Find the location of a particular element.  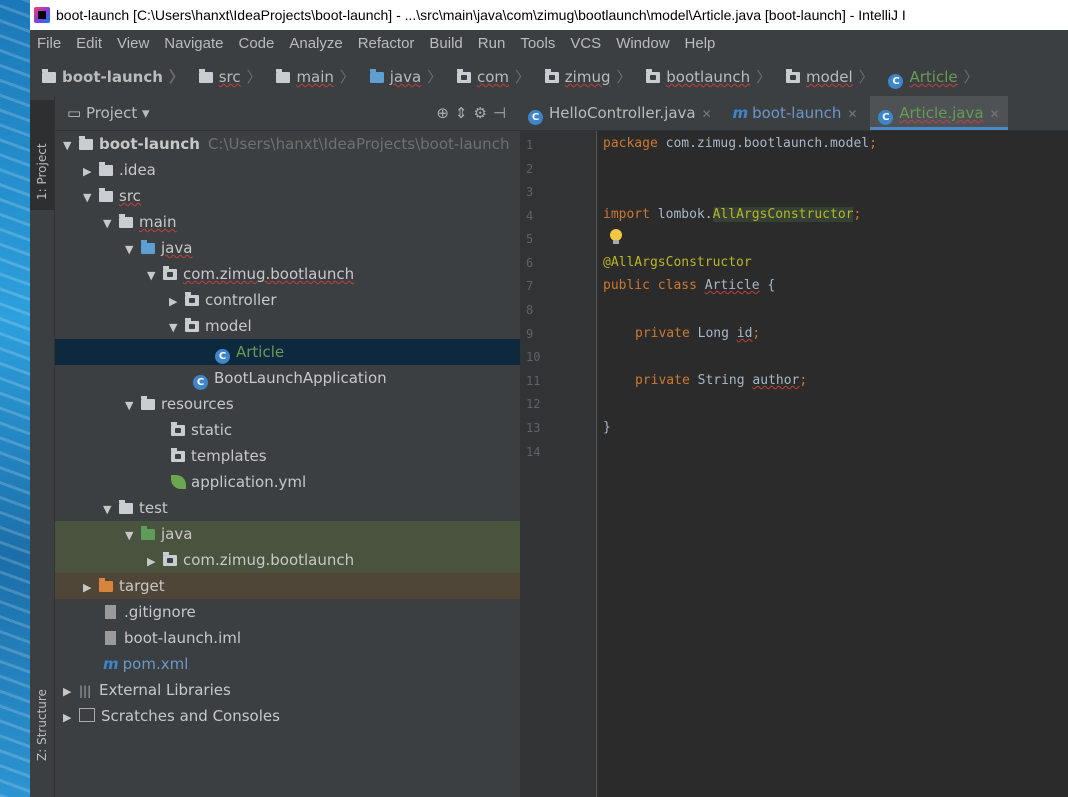

tree-item-article: C Article is located at coordinates (287, 352).